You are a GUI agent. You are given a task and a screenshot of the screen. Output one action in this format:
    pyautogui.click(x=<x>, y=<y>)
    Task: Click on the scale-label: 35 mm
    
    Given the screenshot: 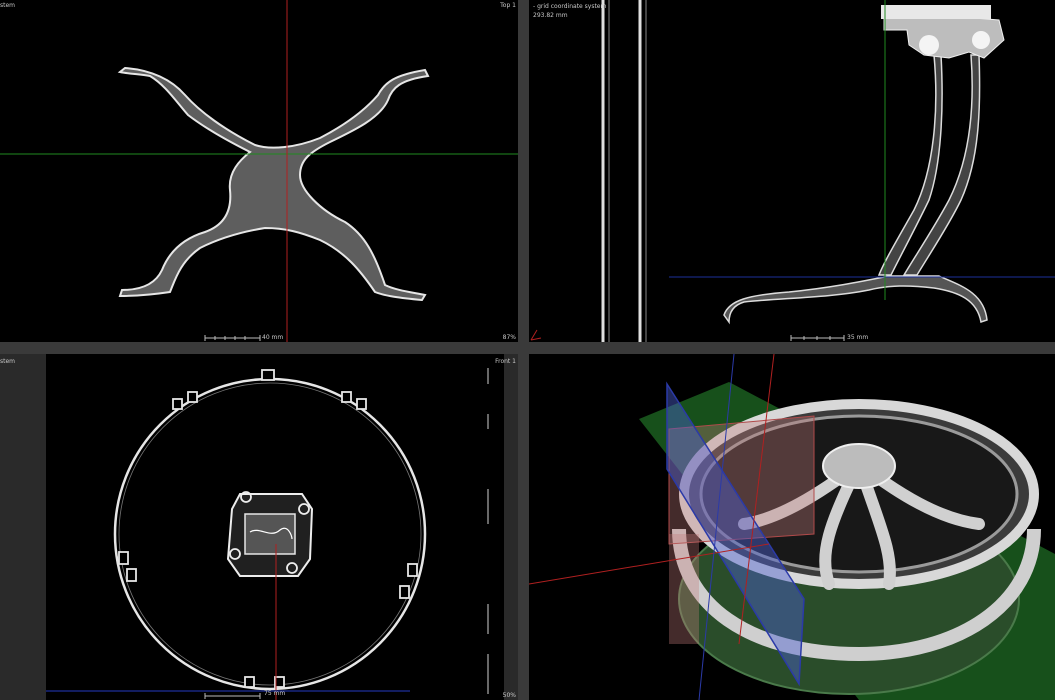 What is the action you would take?
    pyautogui.click(x=858, y=337)
    